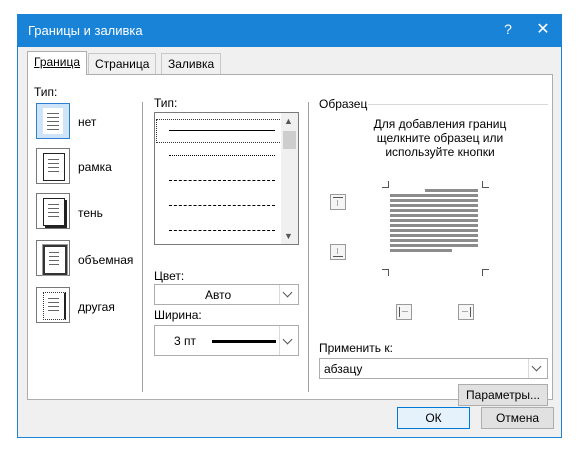  Describe the element at coordinates (191, 63) in the screenshot. I see `tab-shading: Заливка` at that location.